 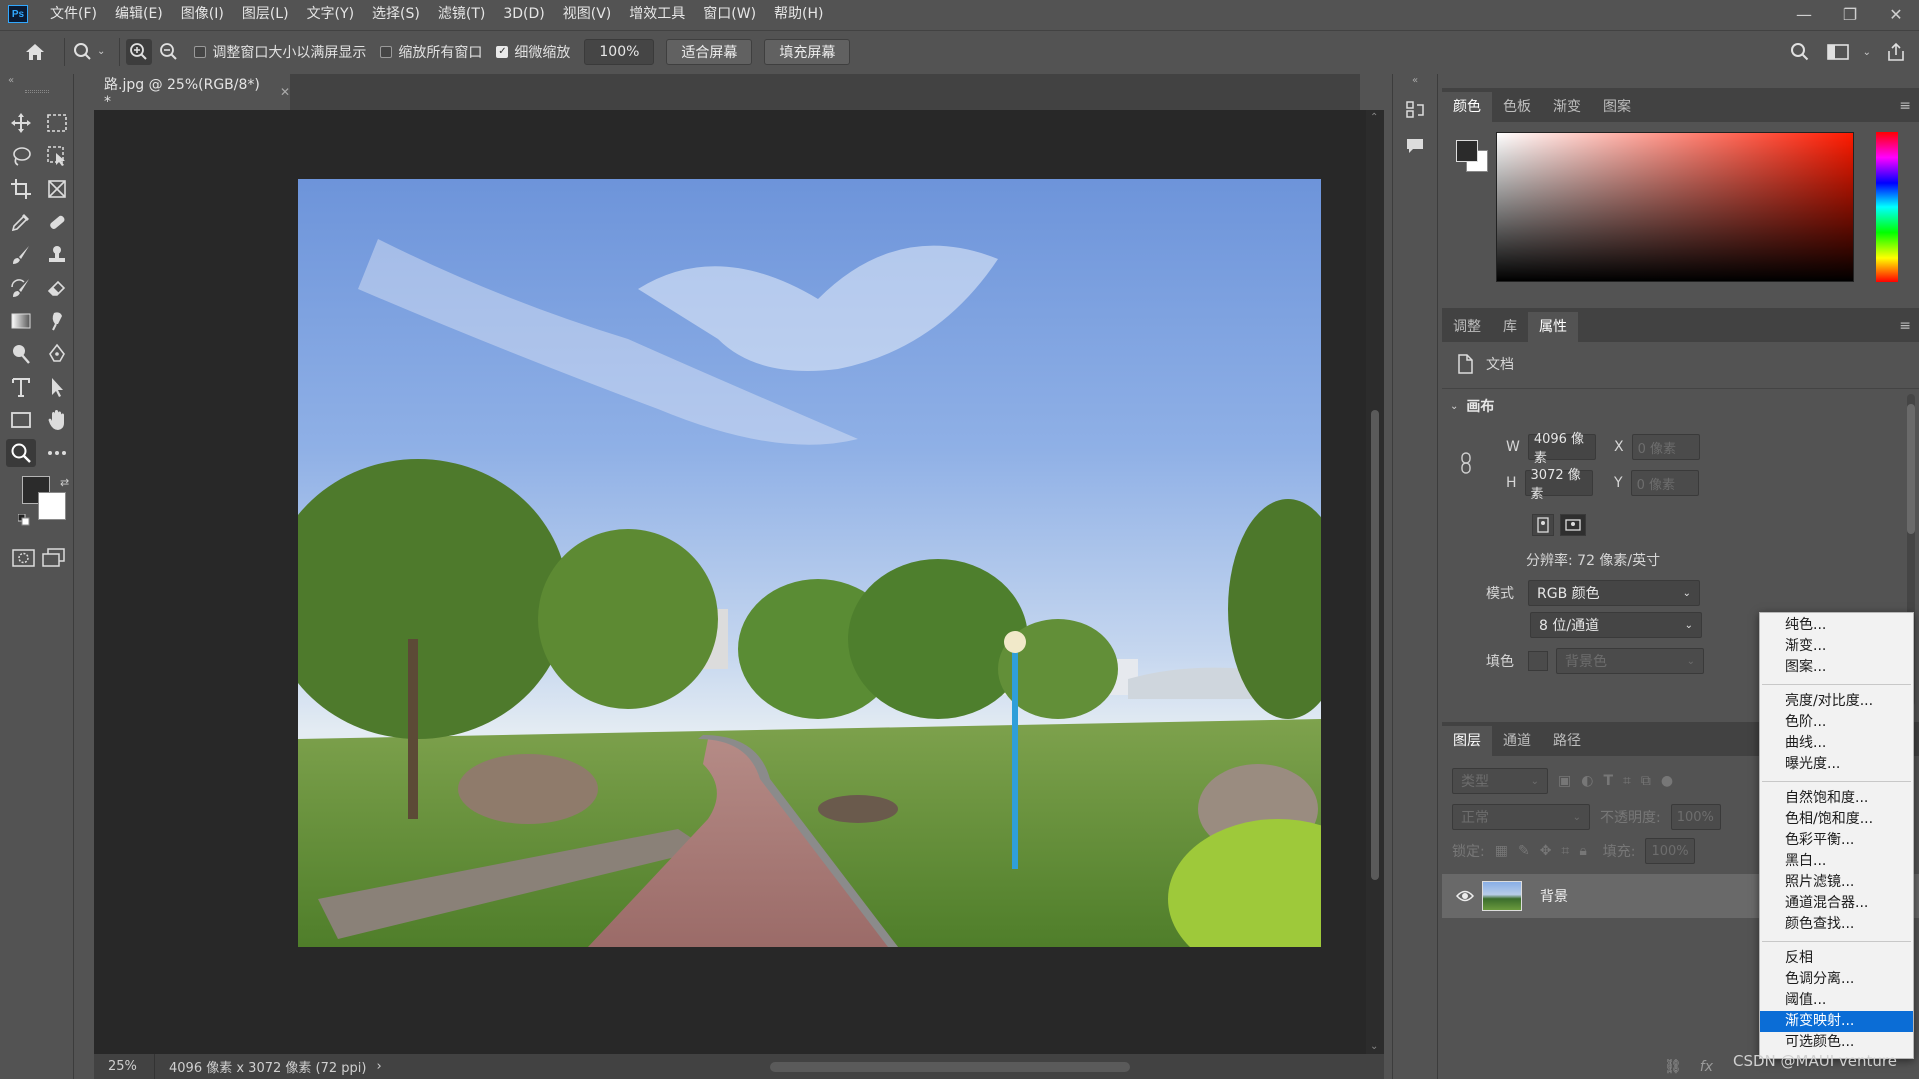 I want to click on scrubby-zoom-checkbox: ✓ 细微缩放, so click(x=533, y=52).